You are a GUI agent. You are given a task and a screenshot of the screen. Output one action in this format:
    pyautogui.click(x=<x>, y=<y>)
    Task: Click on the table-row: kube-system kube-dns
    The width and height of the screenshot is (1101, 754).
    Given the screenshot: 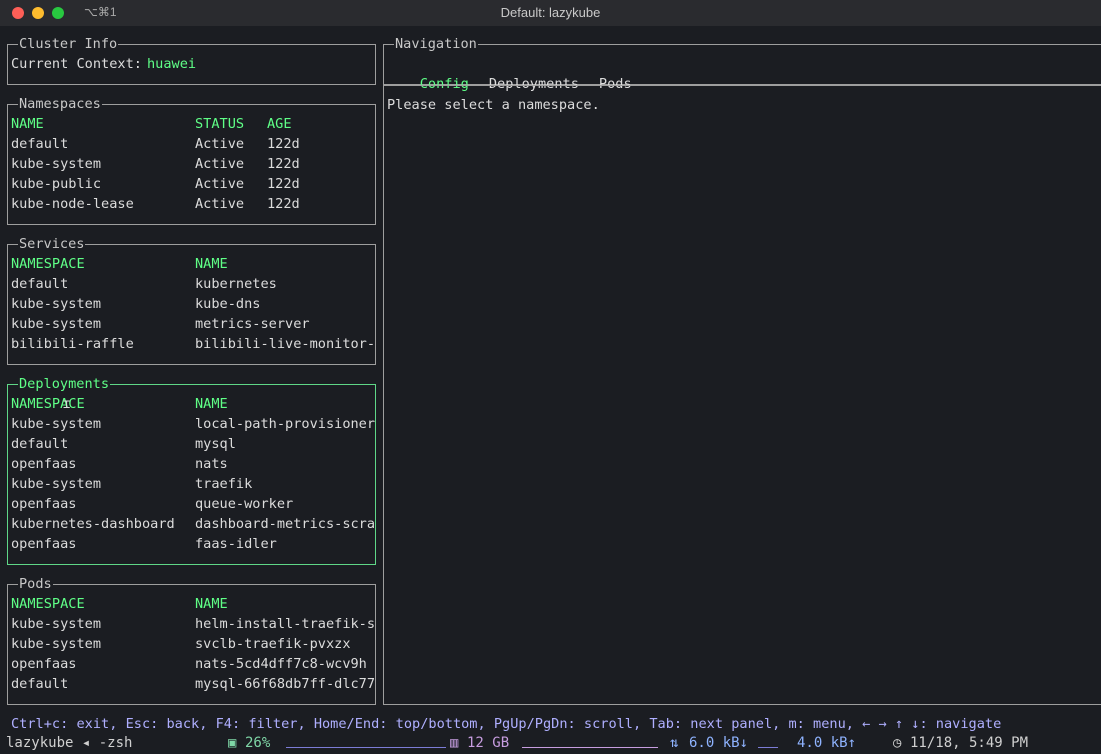 What is the action you would take?
    pyautogui.click(x=135, y=304)
    